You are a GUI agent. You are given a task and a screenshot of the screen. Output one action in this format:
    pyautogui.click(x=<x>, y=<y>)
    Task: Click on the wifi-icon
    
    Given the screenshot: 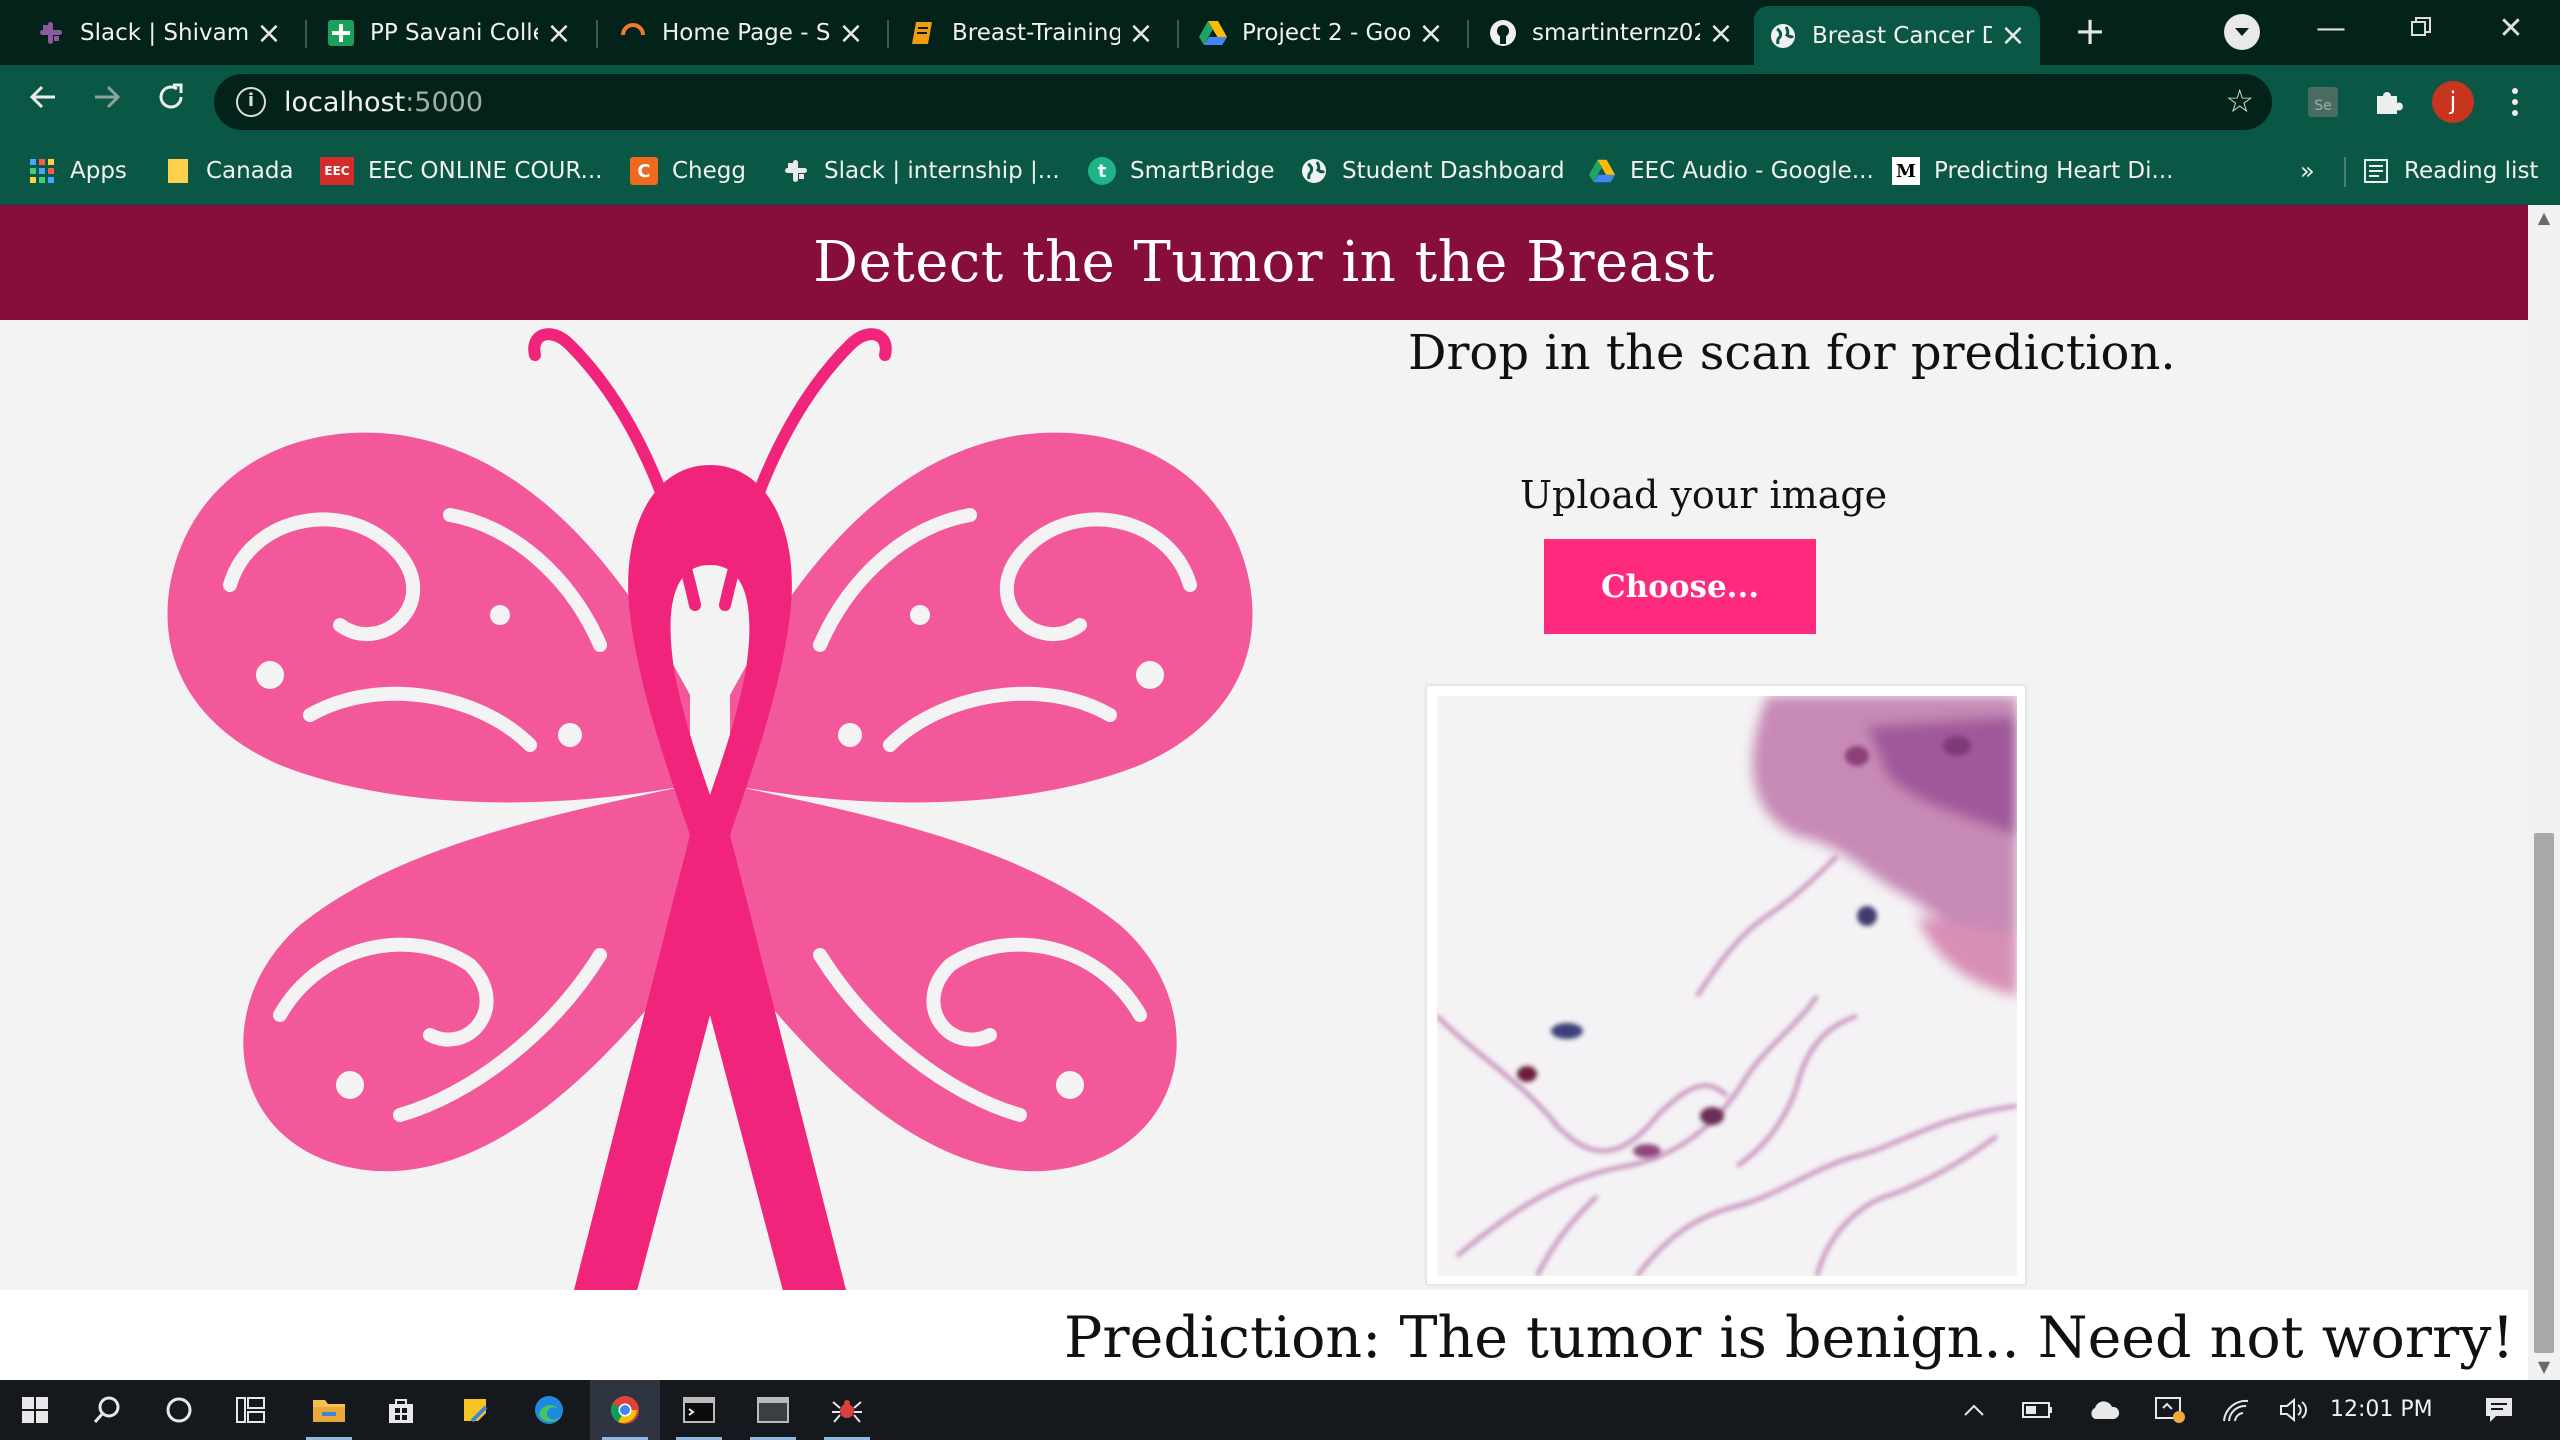 What is the action you would take?
    pyautogui.click(x=2236, y=1410)
    